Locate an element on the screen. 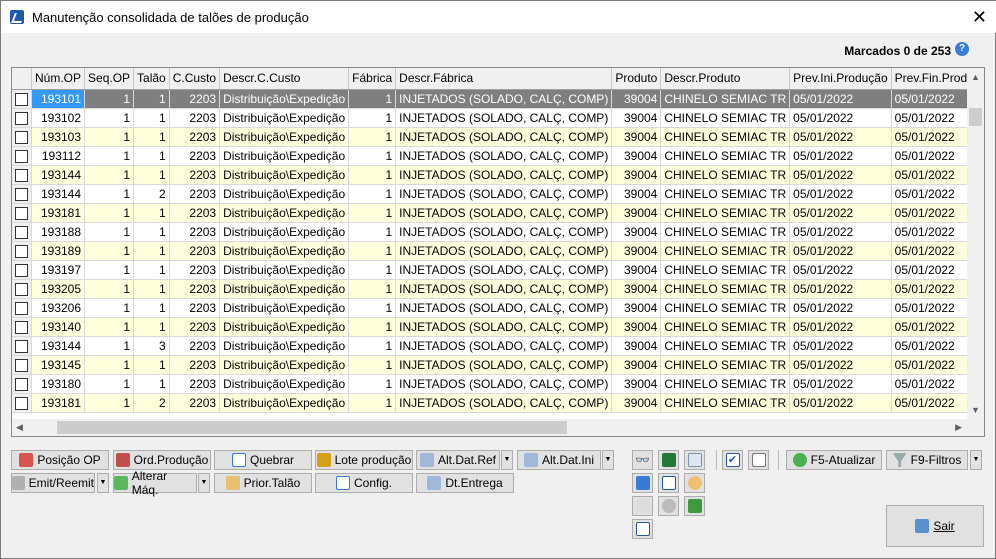  f9-filtros-button: F9-Filtros is located at coordinates (927, 460).